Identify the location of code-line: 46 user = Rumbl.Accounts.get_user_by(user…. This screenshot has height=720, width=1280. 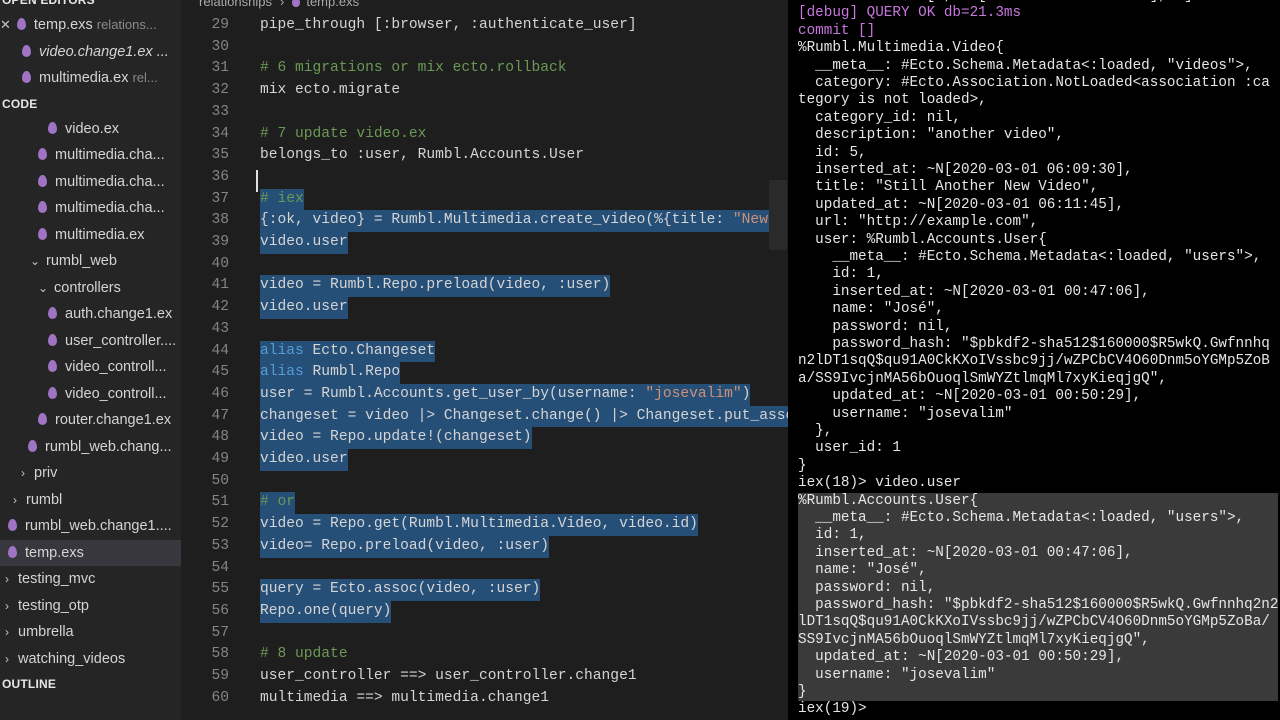
(484, 394).